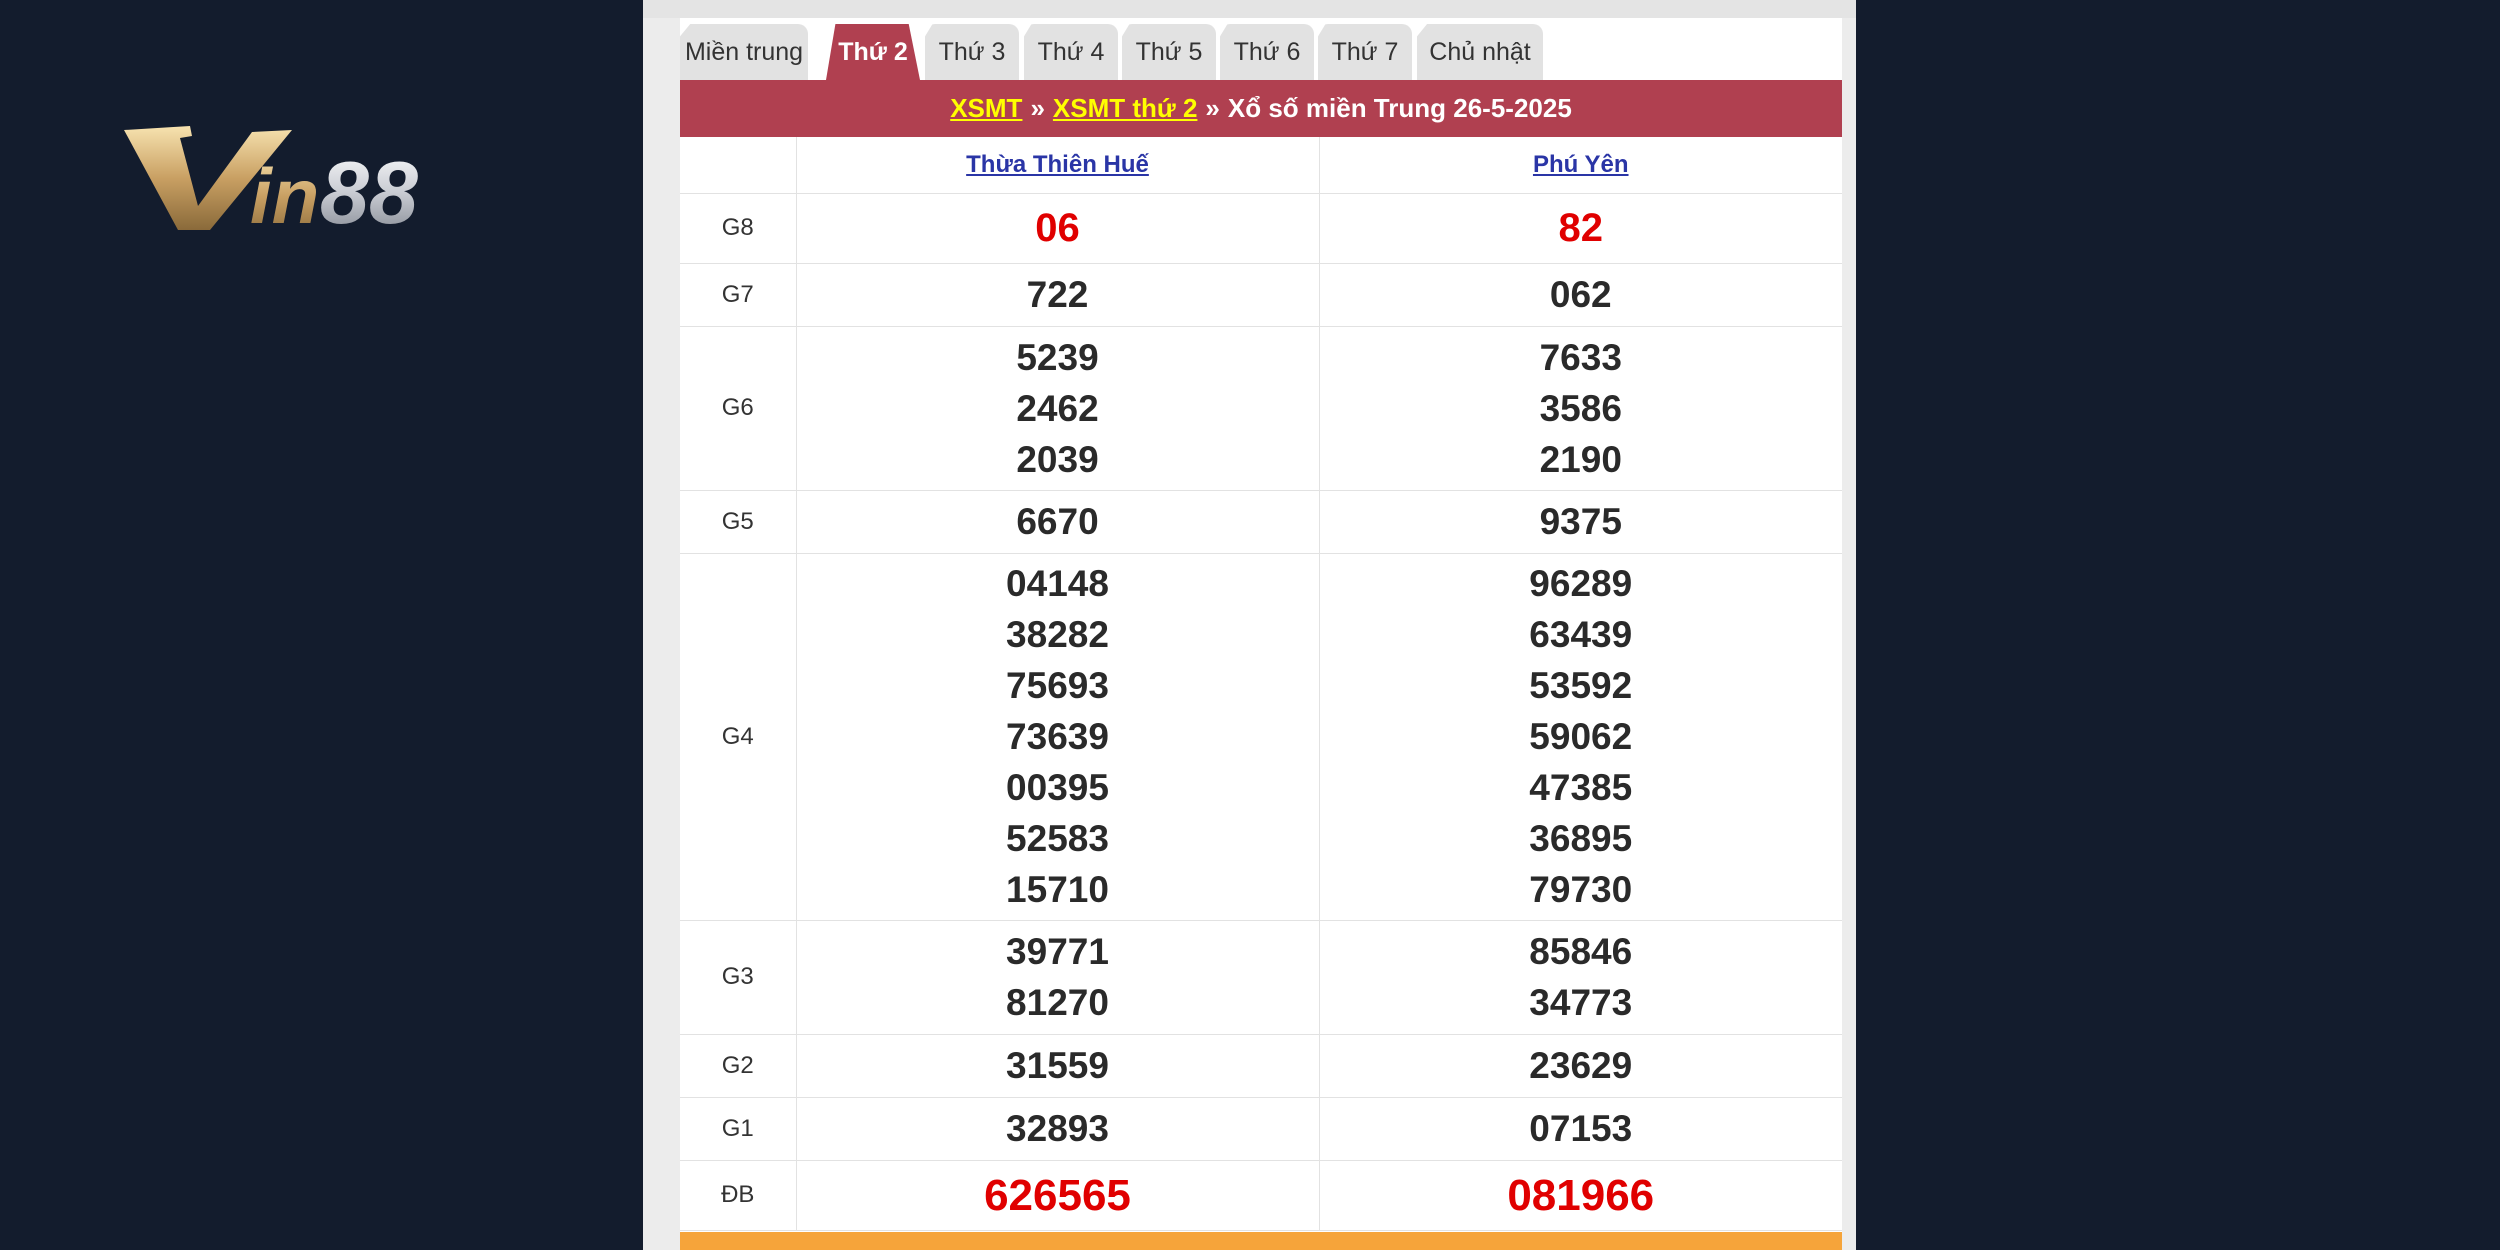 Image resolution: width=2500 pixels, height=1250 pixels. I want to click on tab-thu-2: Thứ 2, so click(873, 52).